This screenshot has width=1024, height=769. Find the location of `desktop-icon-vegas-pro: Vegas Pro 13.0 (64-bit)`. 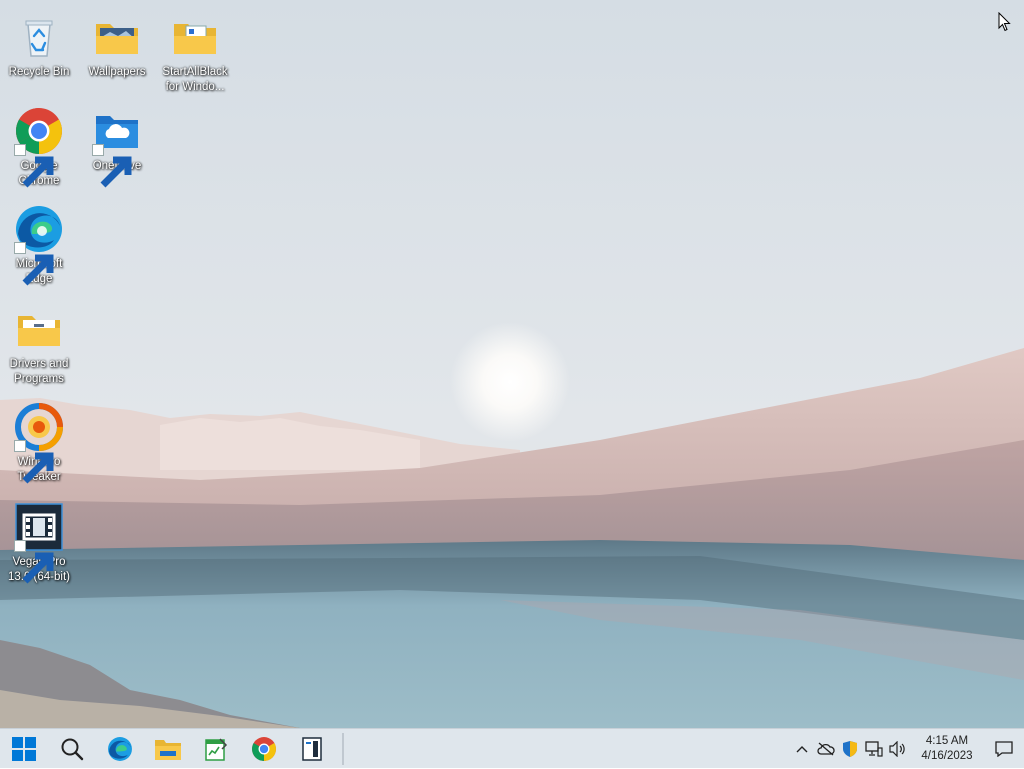

desktop-icon-vegas-pro: Vegas Pro 13.0 (64-bit) is located at coordinates (39, 544).